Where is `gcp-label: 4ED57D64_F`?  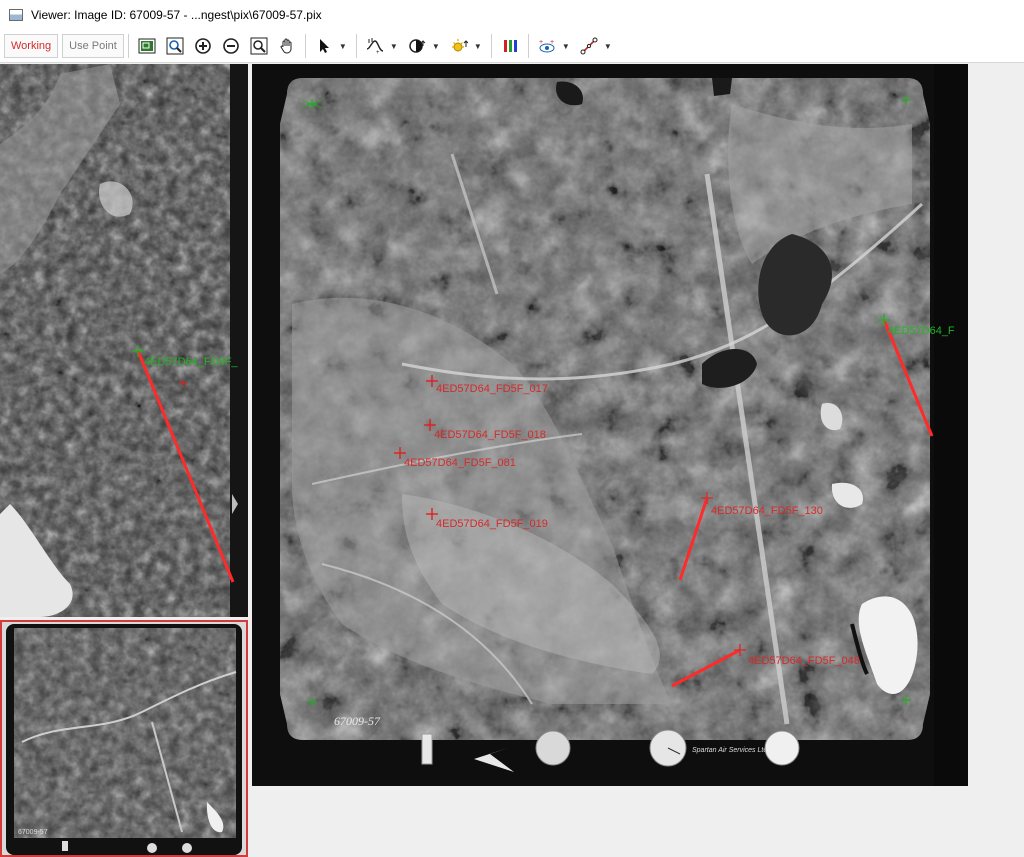
gcp-label: 4ED57D64_F is located at coordinates (921, 331).